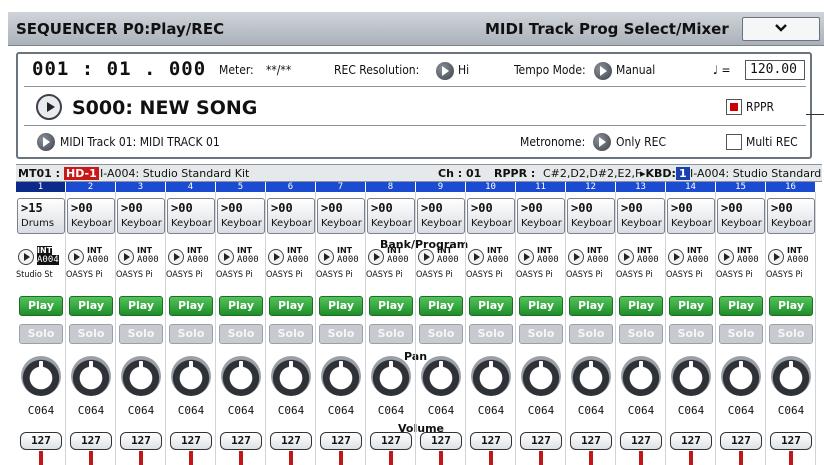  What do you see at coordinates (775, 70) in the screenshot?
I see `tempo-field: 120.00` at bounding box center [775, 70].